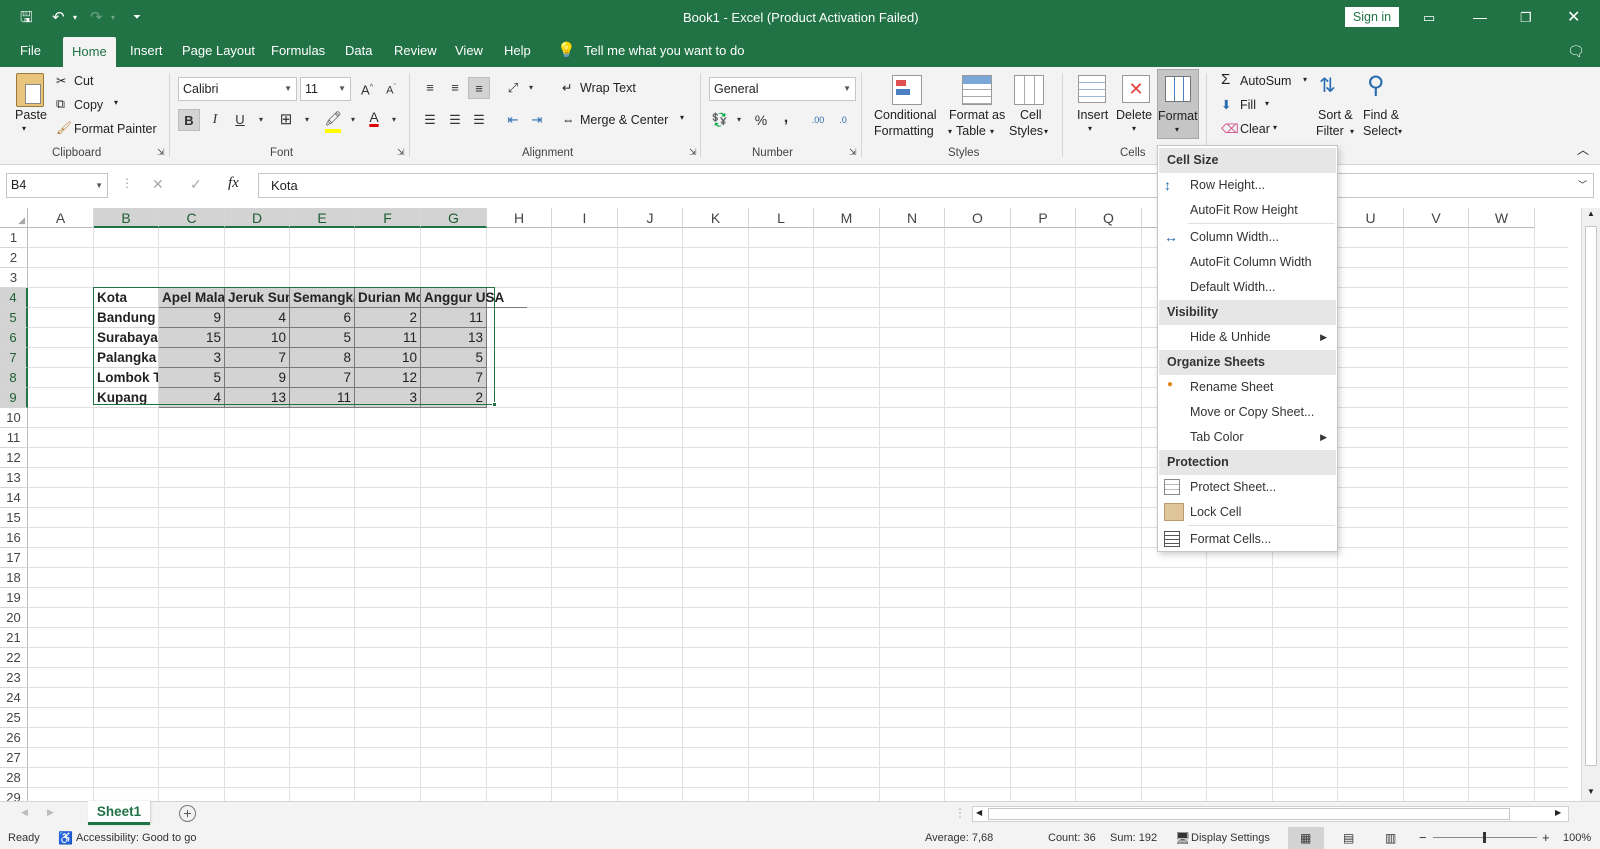 This screenshot has width=1600, height=849. Describe the element at coordinates (1230, 838) in the screenshot. I see `display-settings-button: Display Settings` at that location.